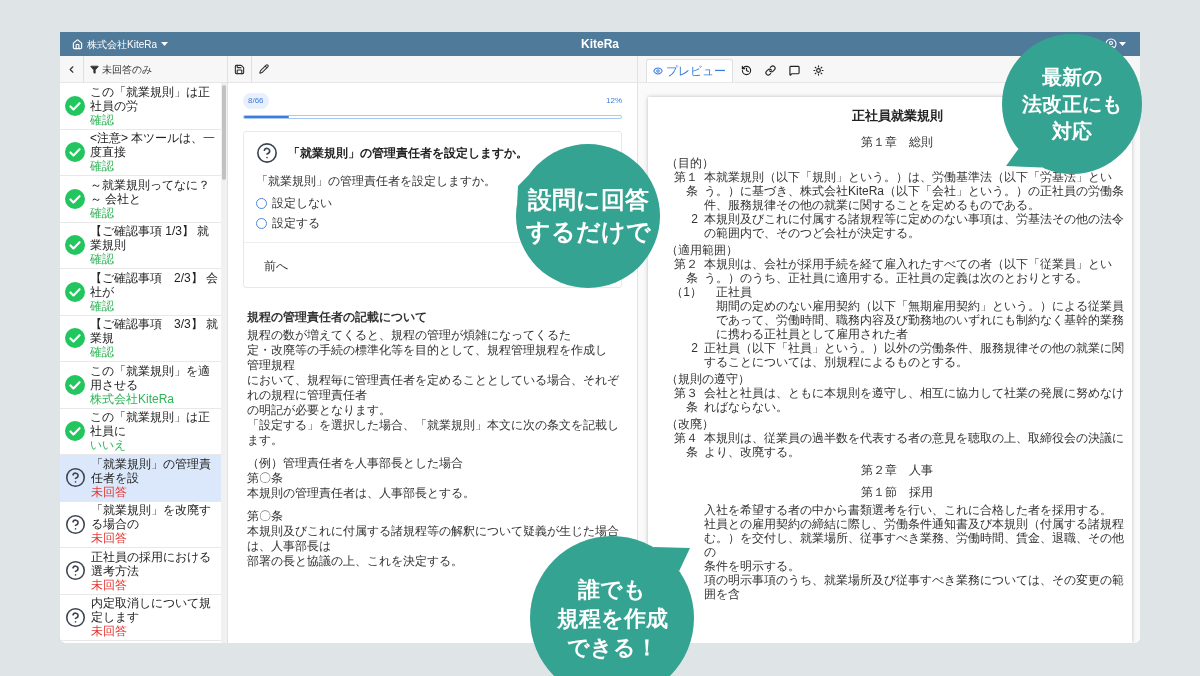  Describe the element at coordinates (77, 44) in the screenshot. I see `home-icon` at that location.